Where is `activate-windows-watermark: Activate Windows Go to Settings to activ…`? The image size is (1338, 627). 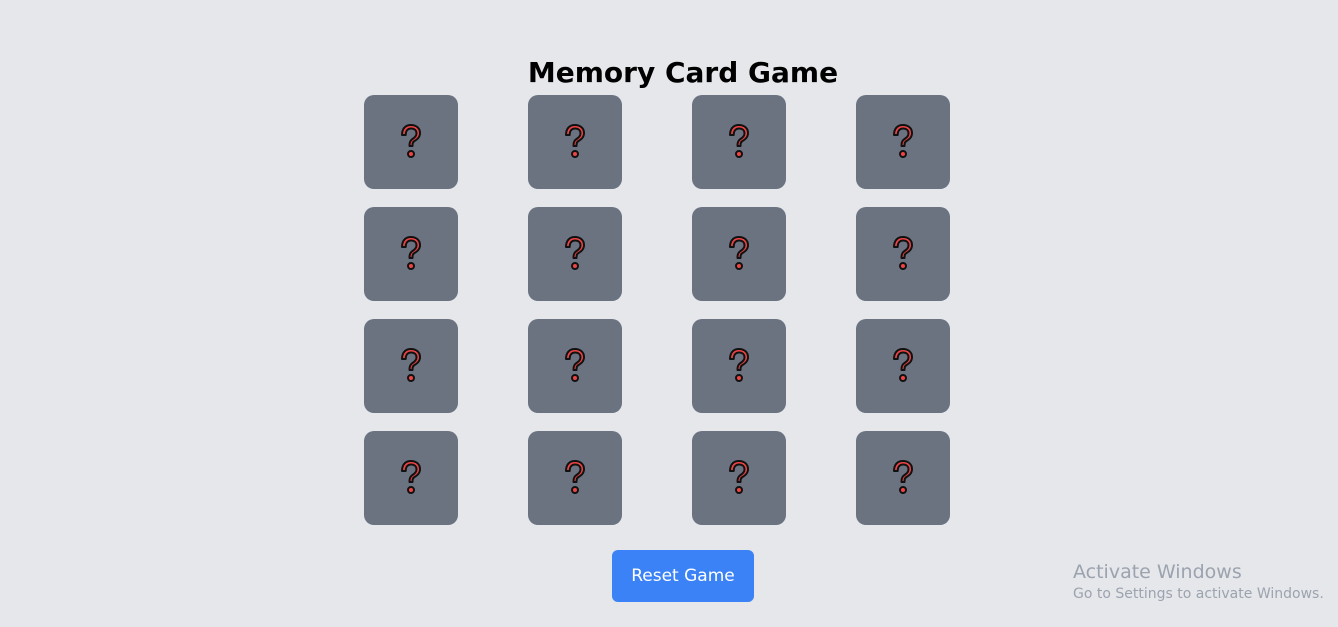 activate-windows-watermark: Activate Windows Go to Settings to activ… is located at coordinates (1198, 582).